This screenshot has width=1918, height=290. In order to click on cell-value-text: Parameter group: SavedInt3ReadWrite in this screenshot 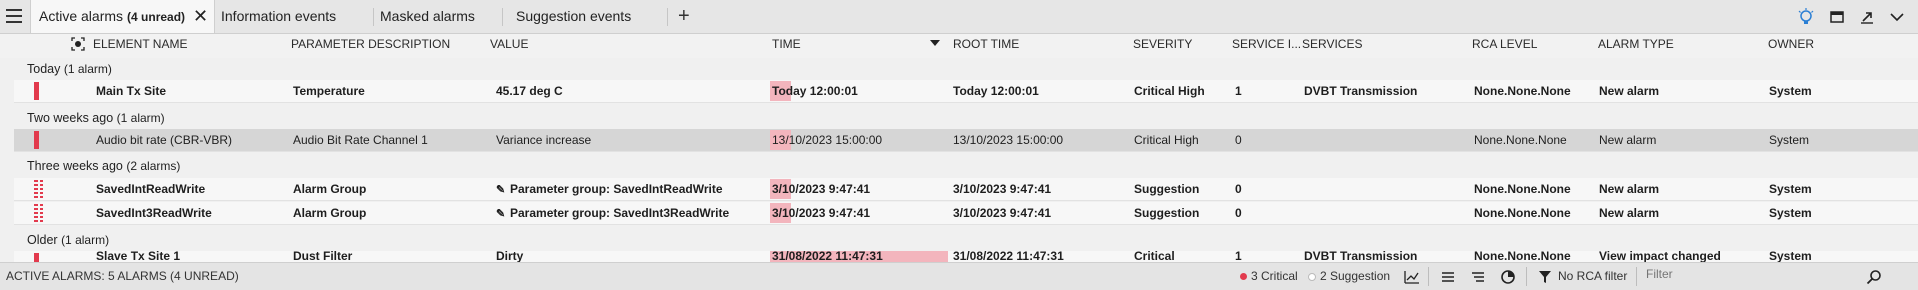, I will do `click(620, 213)`.